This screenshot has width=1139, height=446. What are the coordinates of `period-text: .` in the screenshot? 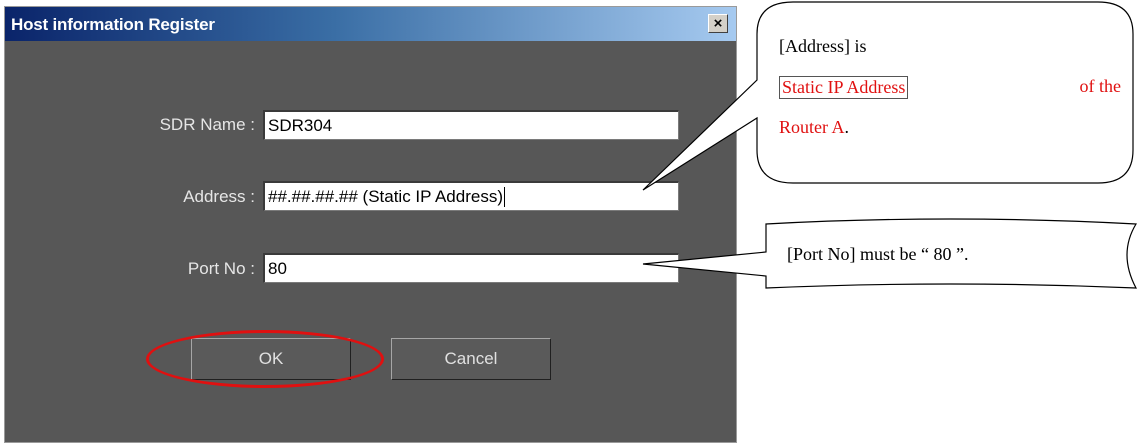 It's located at (847, 127).